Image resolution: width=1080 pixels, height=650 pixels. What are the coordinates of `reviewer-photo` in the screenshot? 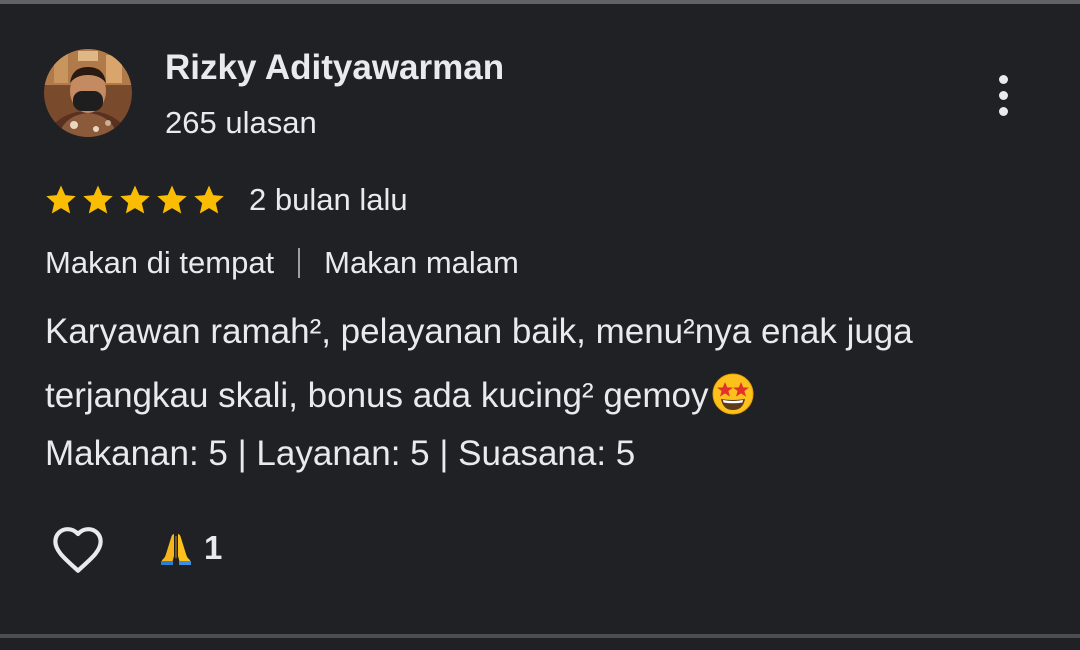 It's located at (88, 93).